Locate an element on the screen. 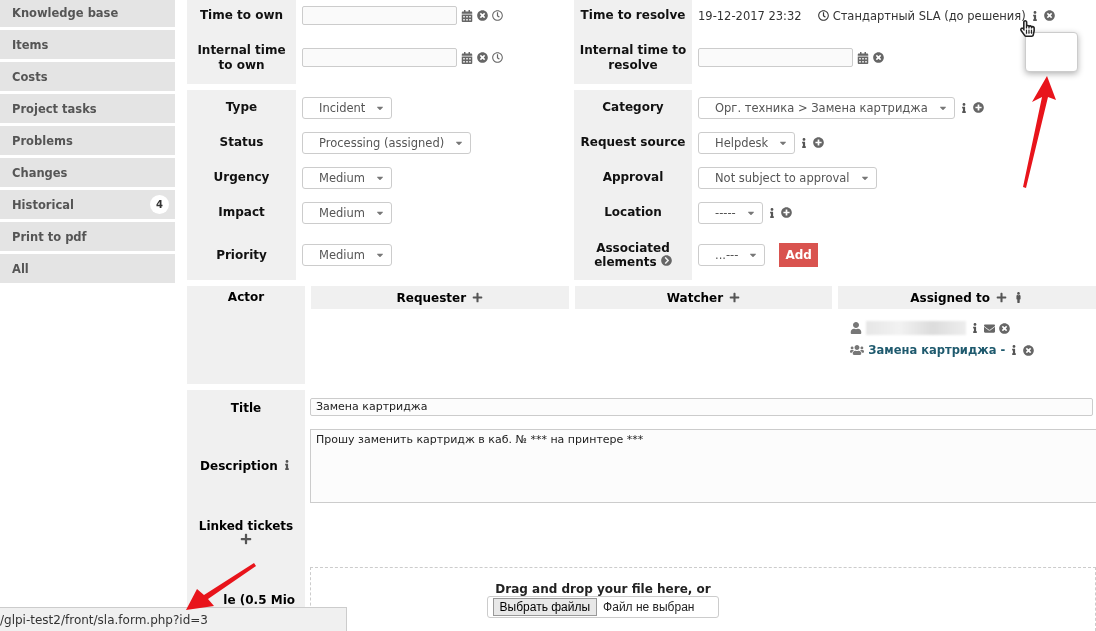 Image resolution: width=1096 pixels, height=631 pixels. dropdown: ----- is located at coordinates (730, 212).